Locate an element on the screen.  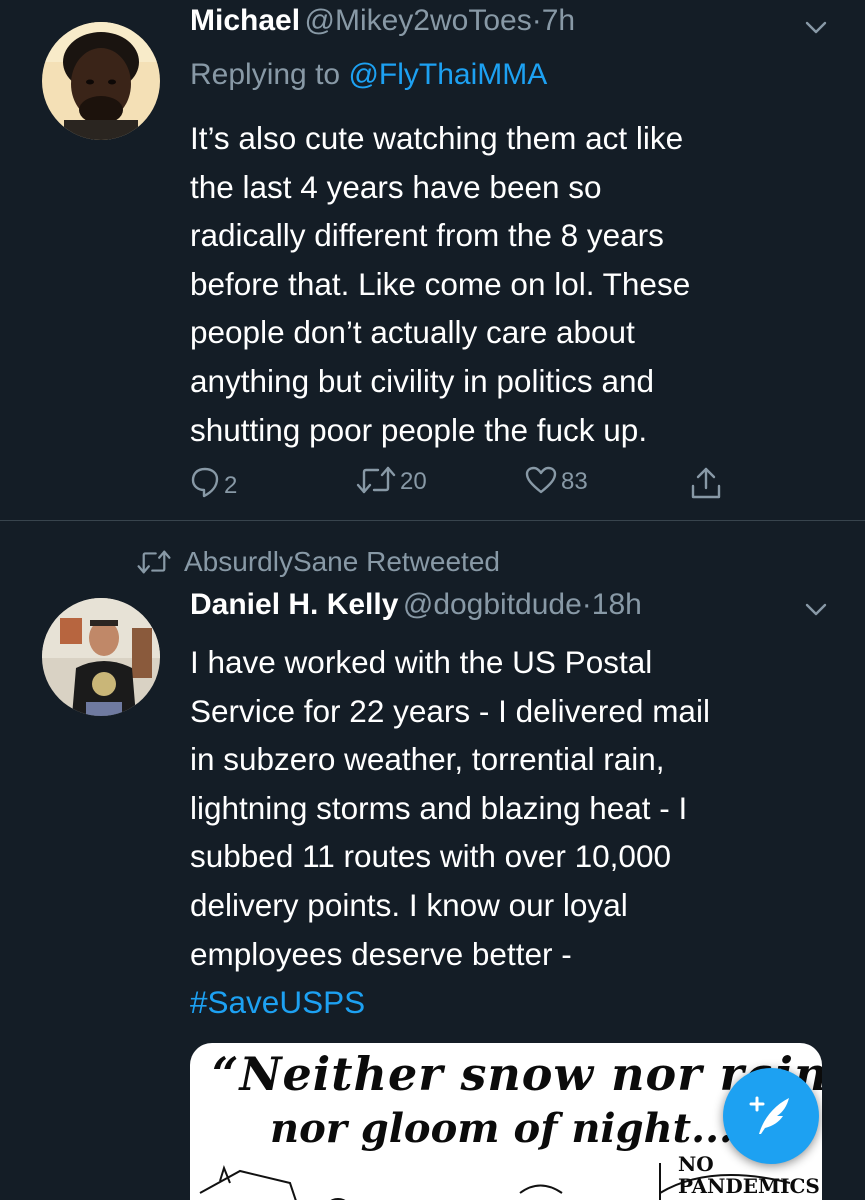
compose-tweet-button is located at coordinates (771, 1116).